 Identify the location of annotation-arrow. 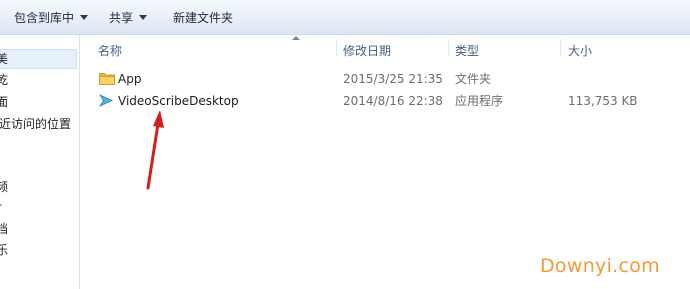
(155, 150).